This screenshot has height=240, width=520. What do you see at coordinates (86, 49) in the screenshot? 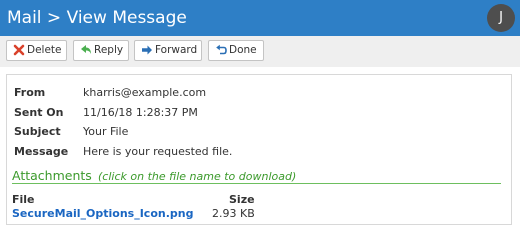
I see `reply-arrow-icon` at bounding box center [86, 49].